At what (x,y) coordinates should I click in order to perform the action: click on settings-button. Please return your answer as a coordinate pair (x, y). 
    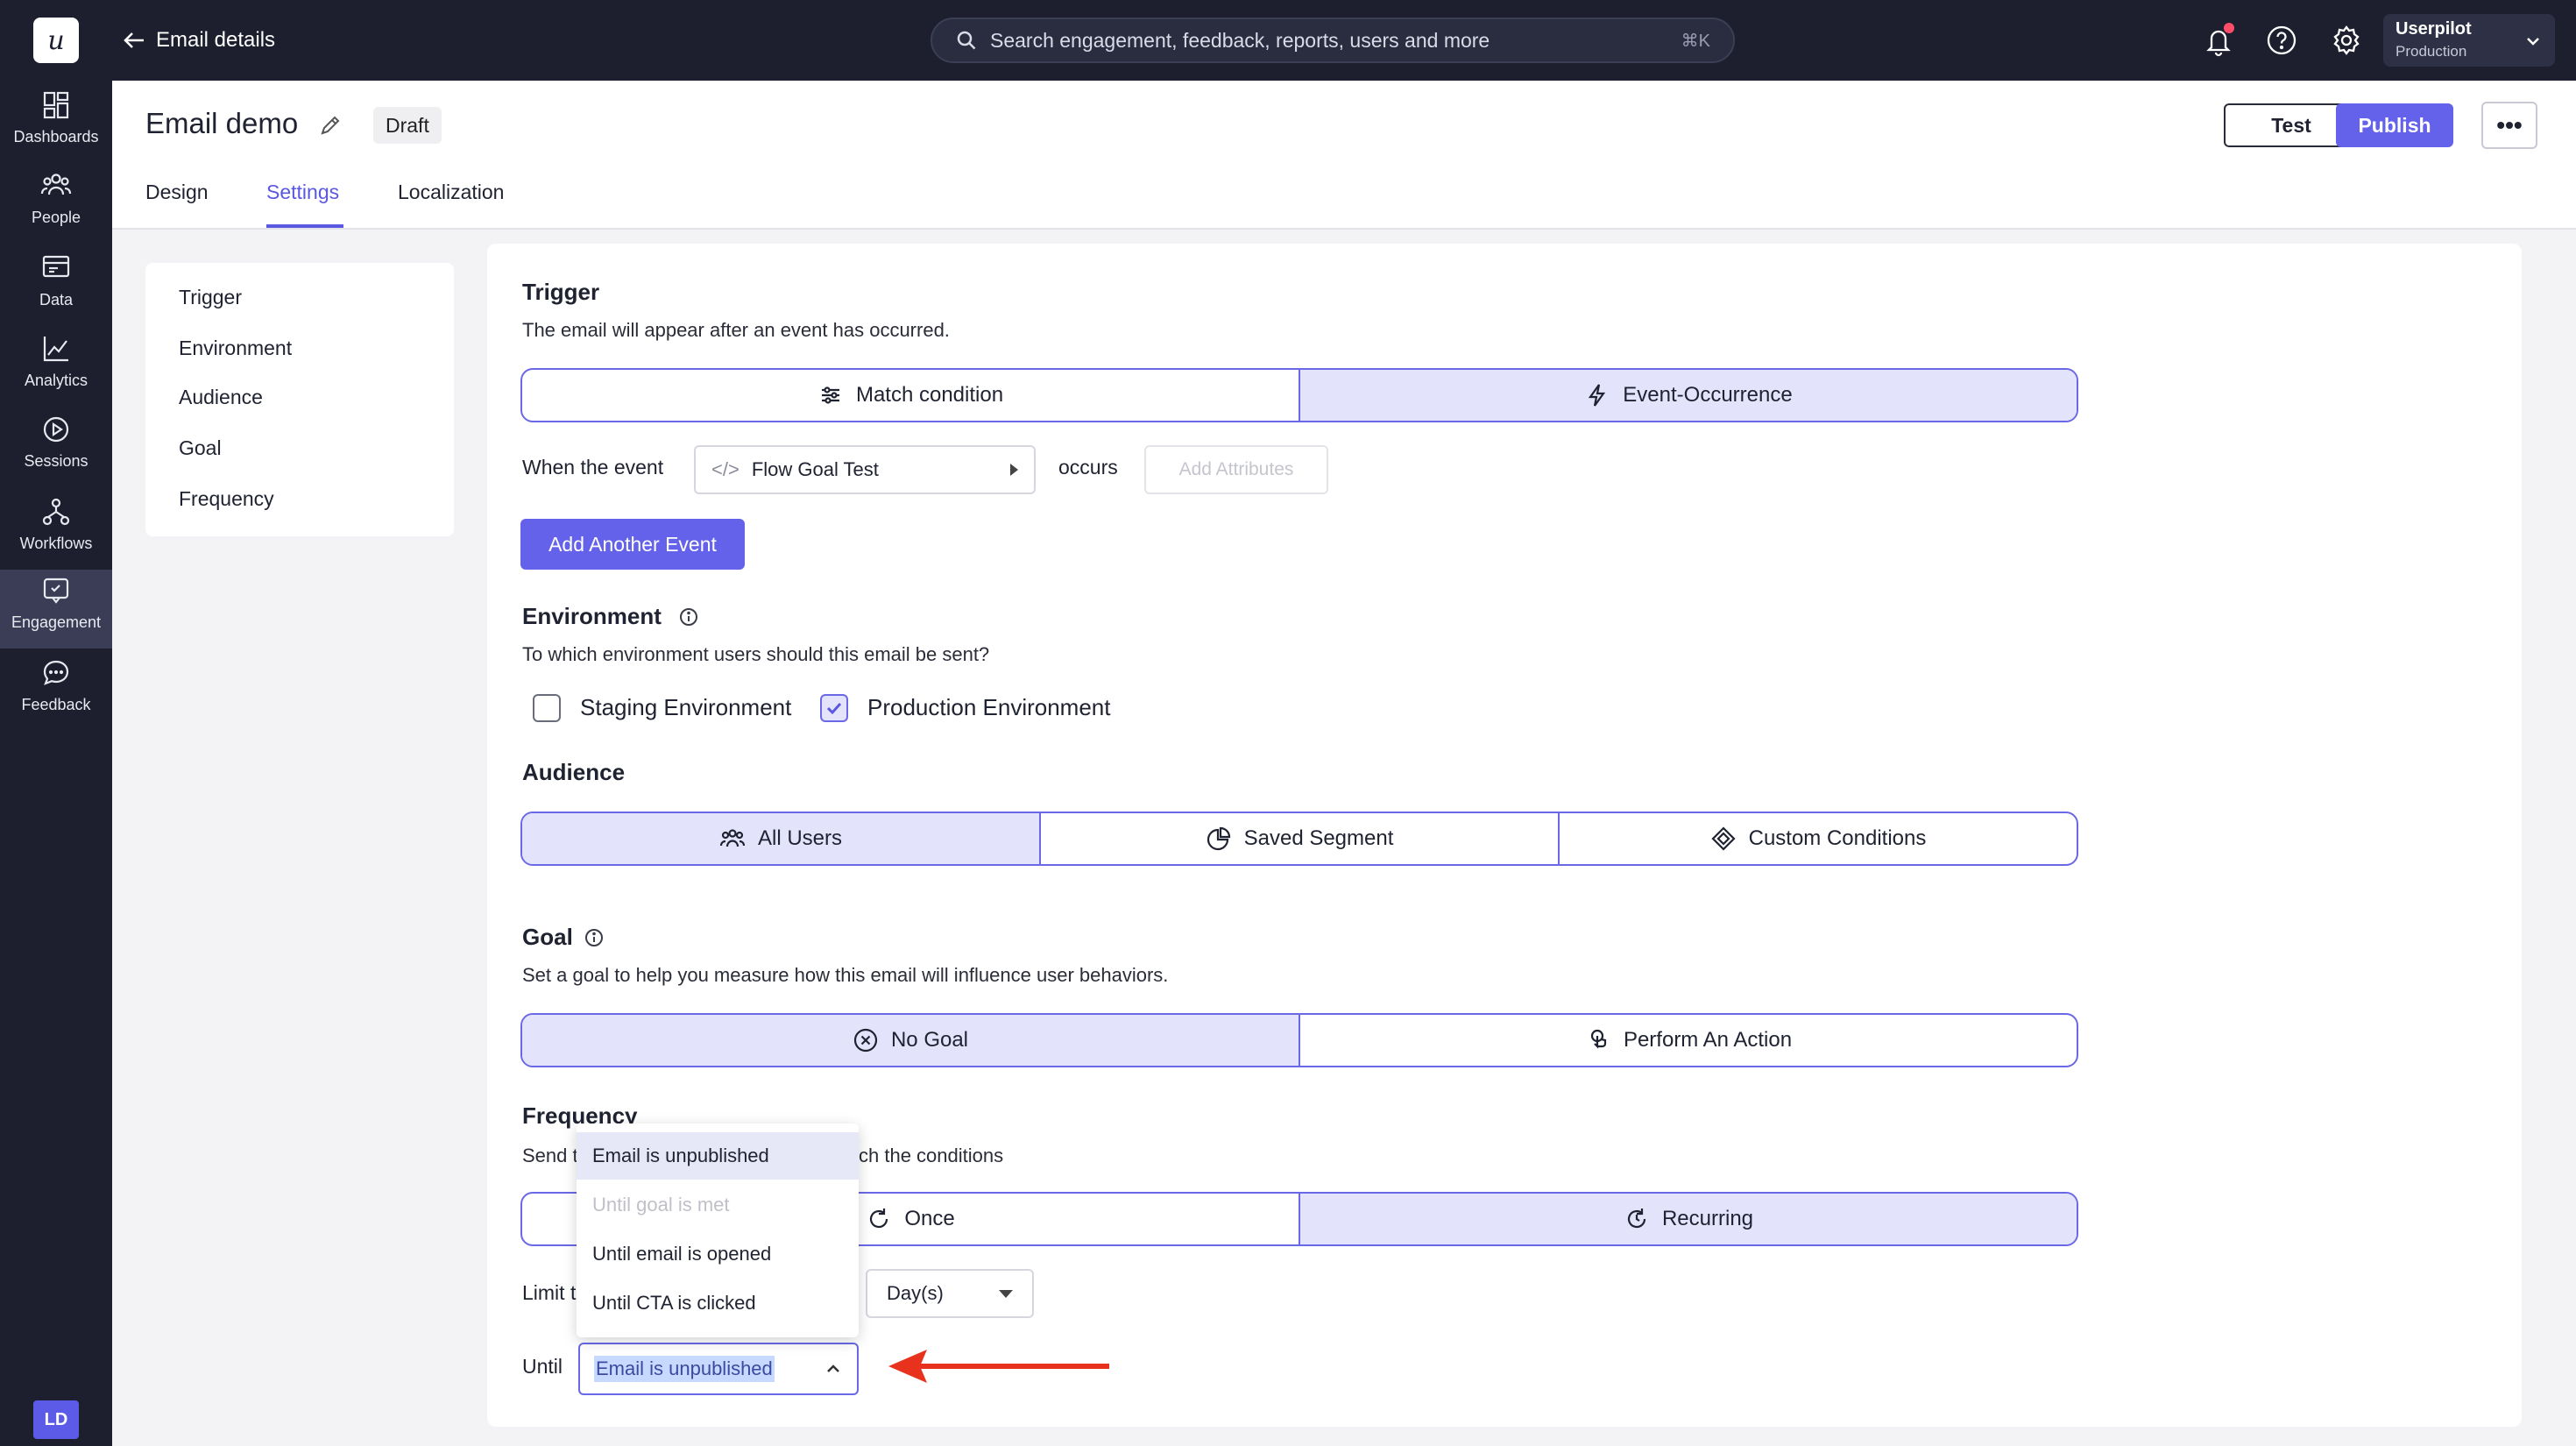
    Looking at the image, I should click on (2346, 40).